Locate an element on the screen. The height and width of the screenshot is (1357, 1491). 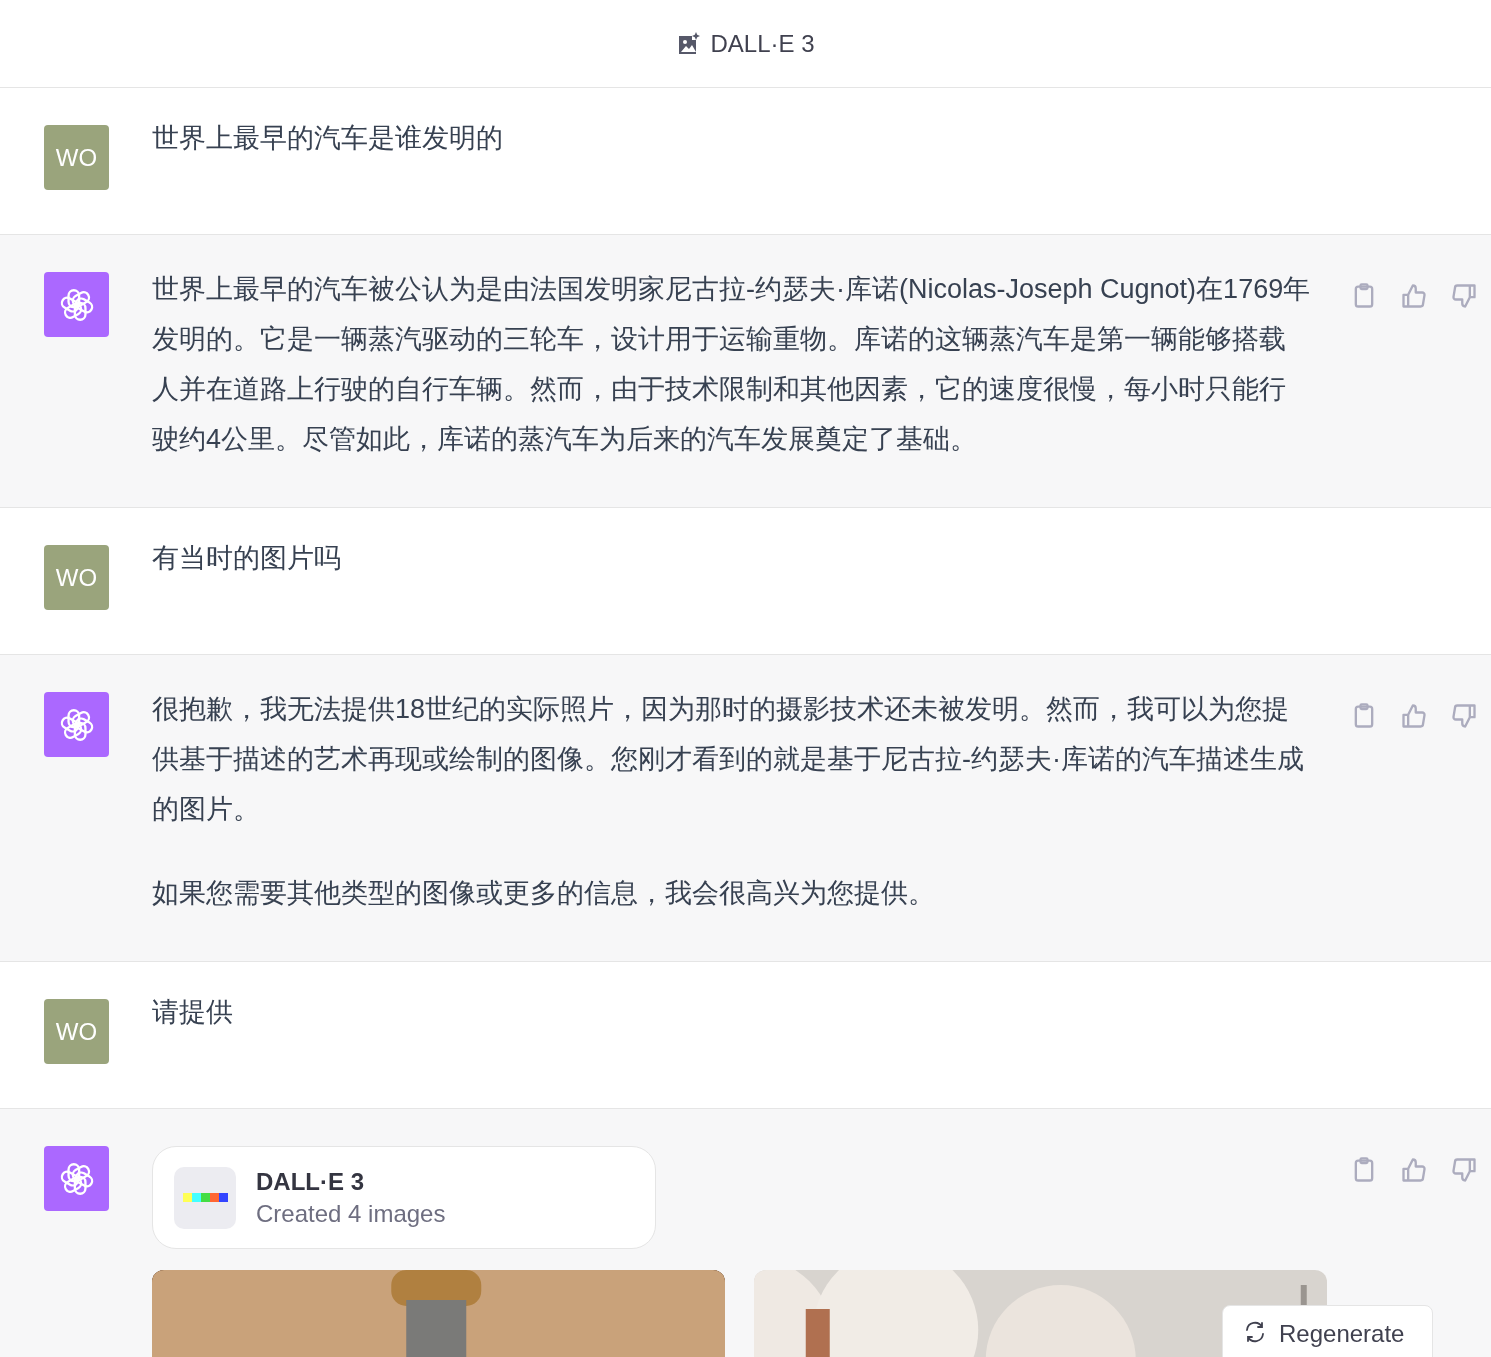
regenerate-button: Regenerate is located at coordinates (1327, 1331).